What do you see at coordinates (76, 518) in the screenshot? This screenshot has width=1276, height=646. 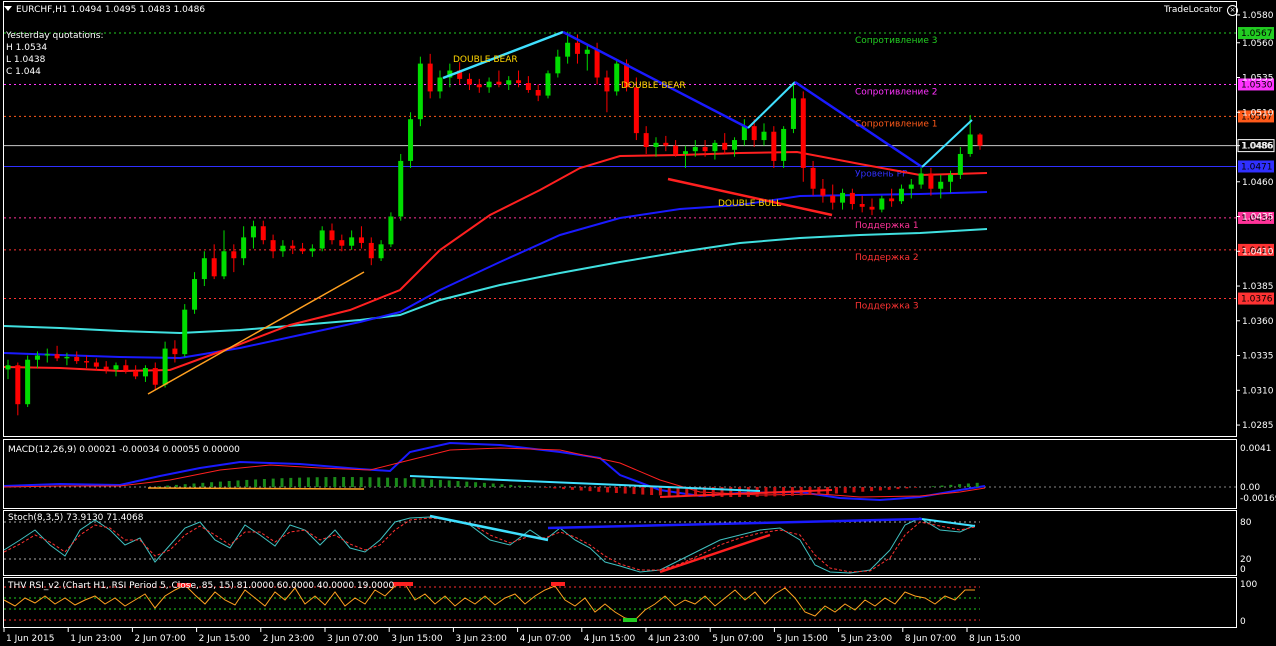 I see `stoch-title: Stoch(8,3,5) 73.9130 71.4068` at bounding box center [76, 518].